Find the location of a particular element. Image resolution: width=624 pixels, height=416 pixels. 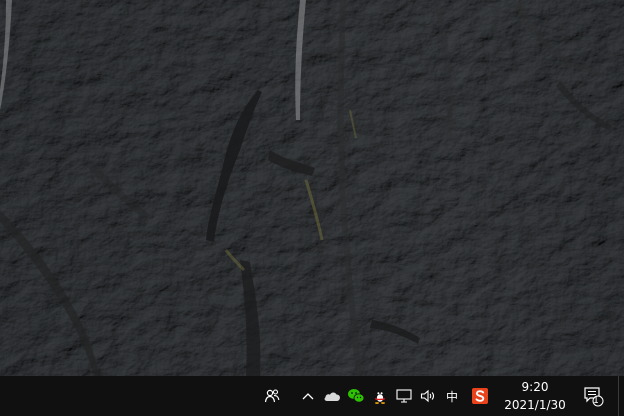

clock-time: 9:20 is located at coordinates (535, 387).